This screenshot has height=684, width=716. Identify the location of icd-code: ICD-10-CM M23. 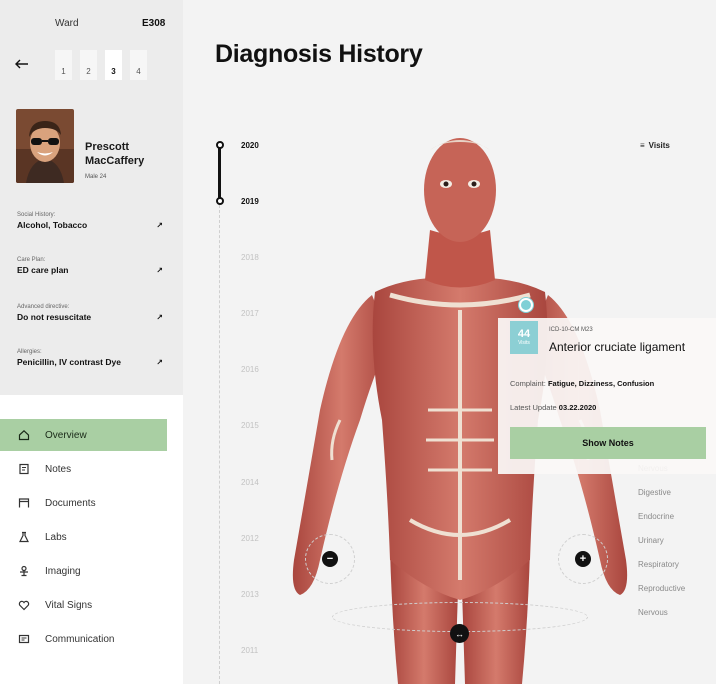
(571, 330).